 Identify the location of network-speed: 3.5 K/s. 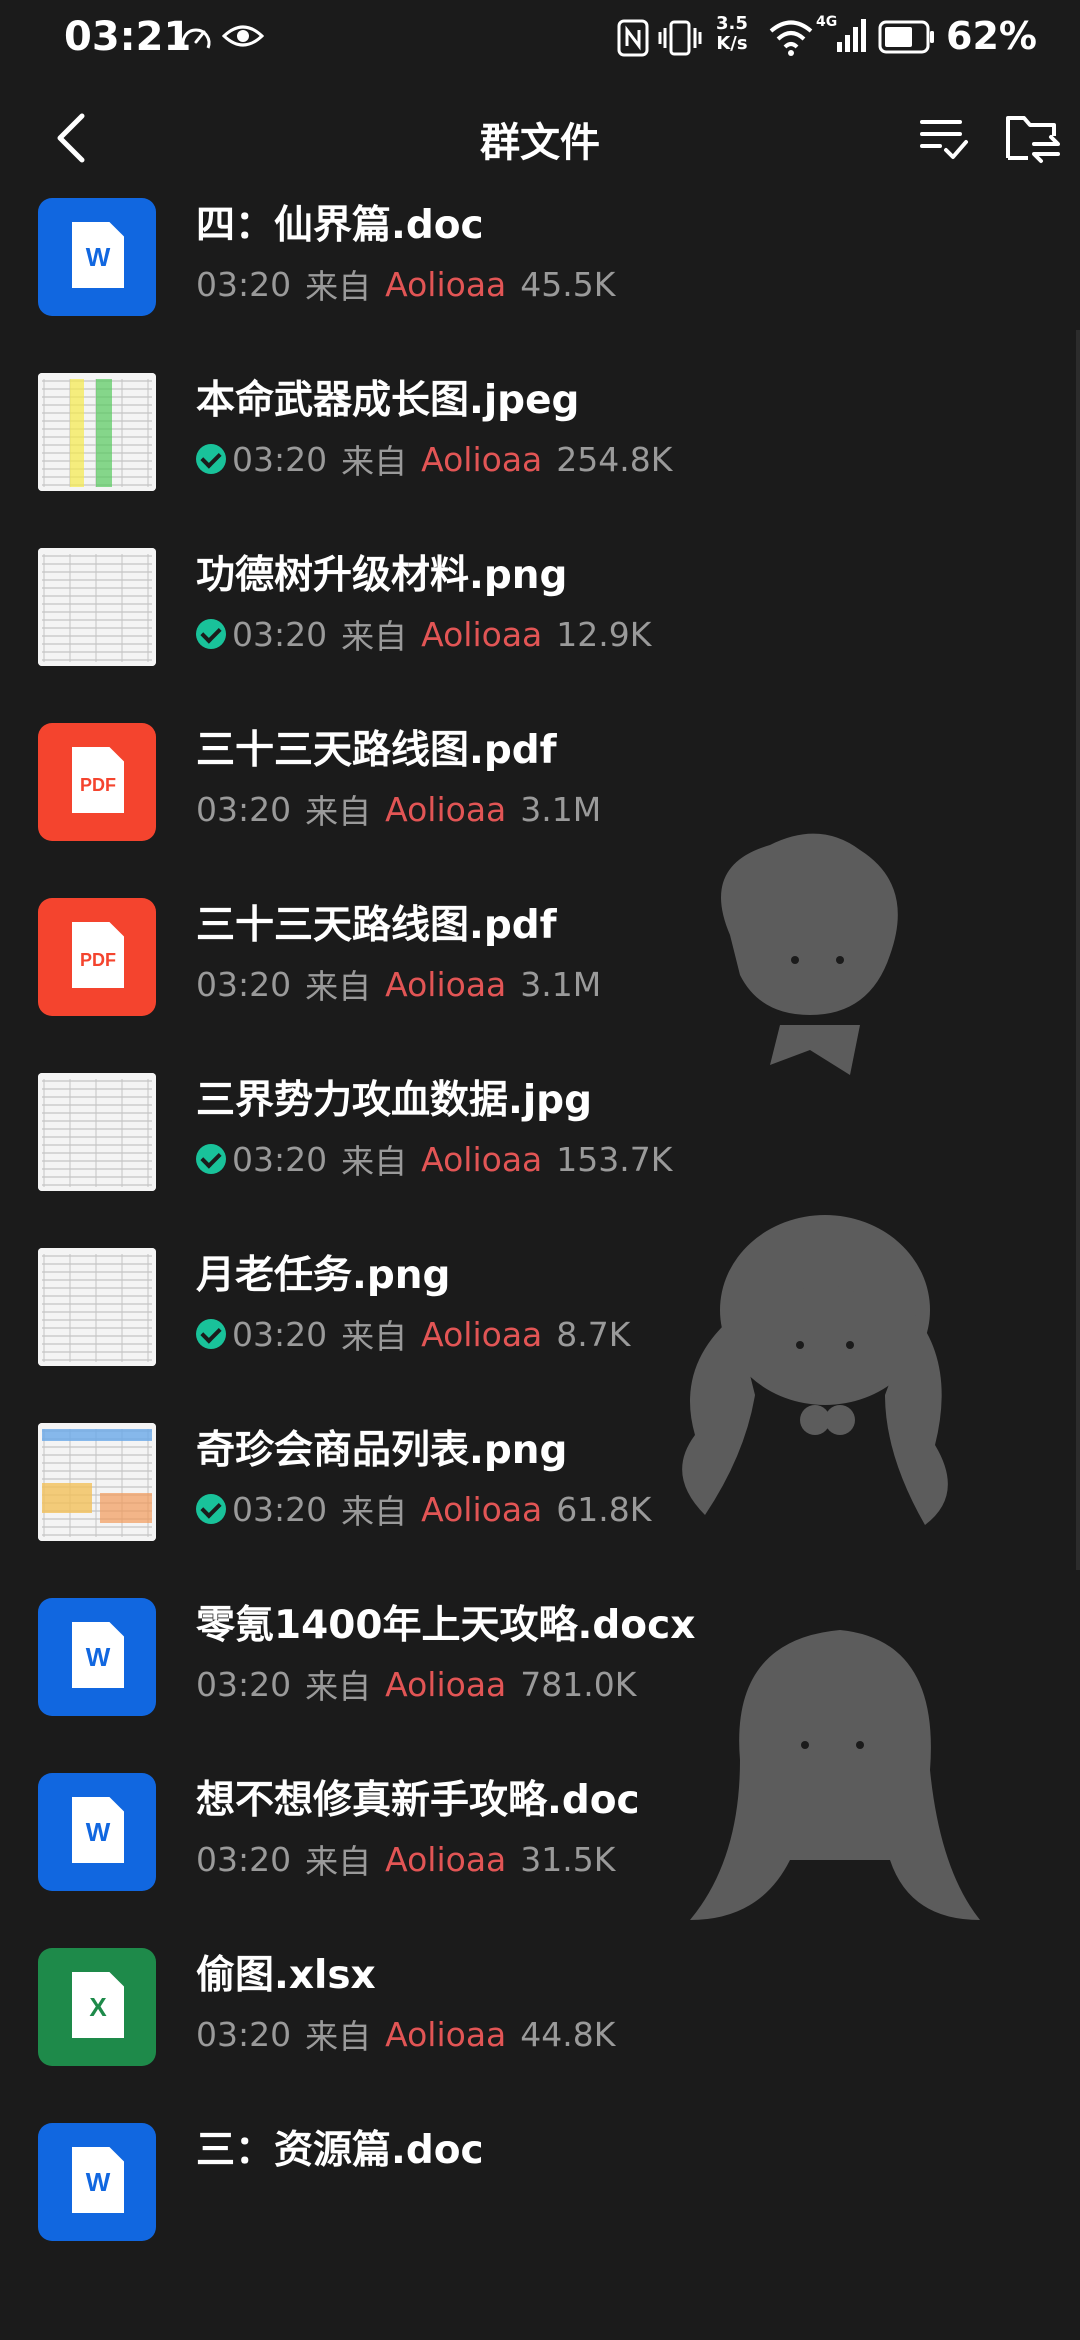
(732, 34).